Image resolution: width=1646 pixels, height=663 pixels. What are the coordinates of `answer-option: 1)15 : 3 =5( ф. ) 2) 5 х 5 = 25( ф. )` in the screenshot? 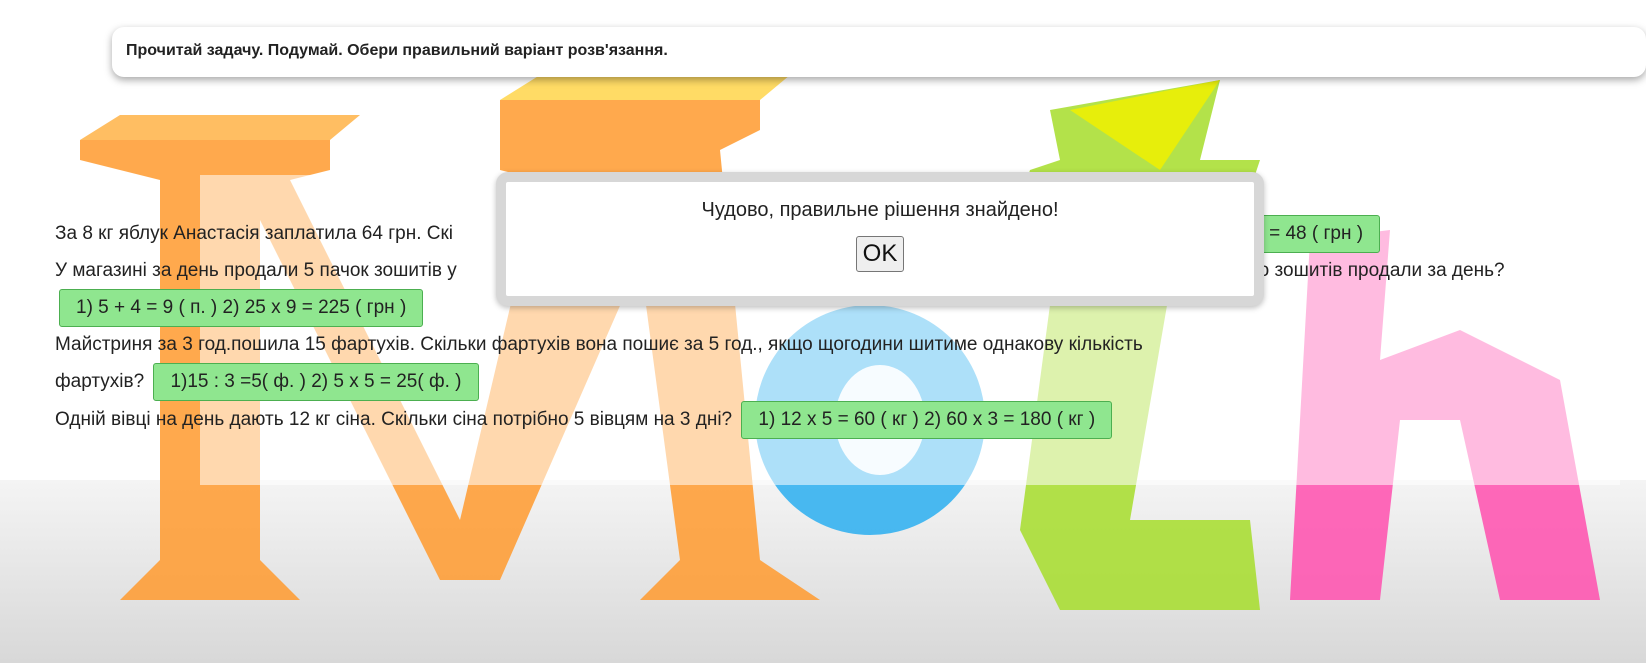 It's located at (316, 382).